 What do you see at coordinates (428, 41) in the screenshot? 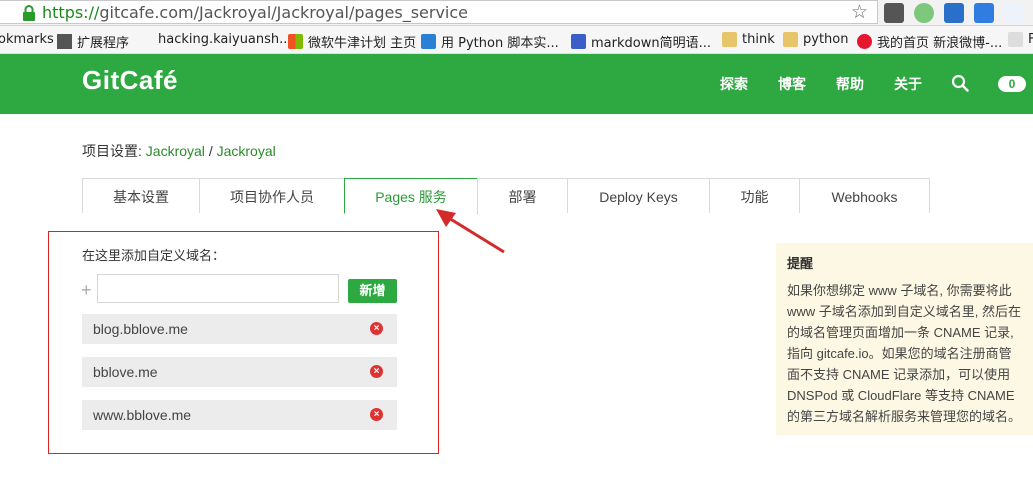
I see `b-icon` at bounding box center [428, 41].